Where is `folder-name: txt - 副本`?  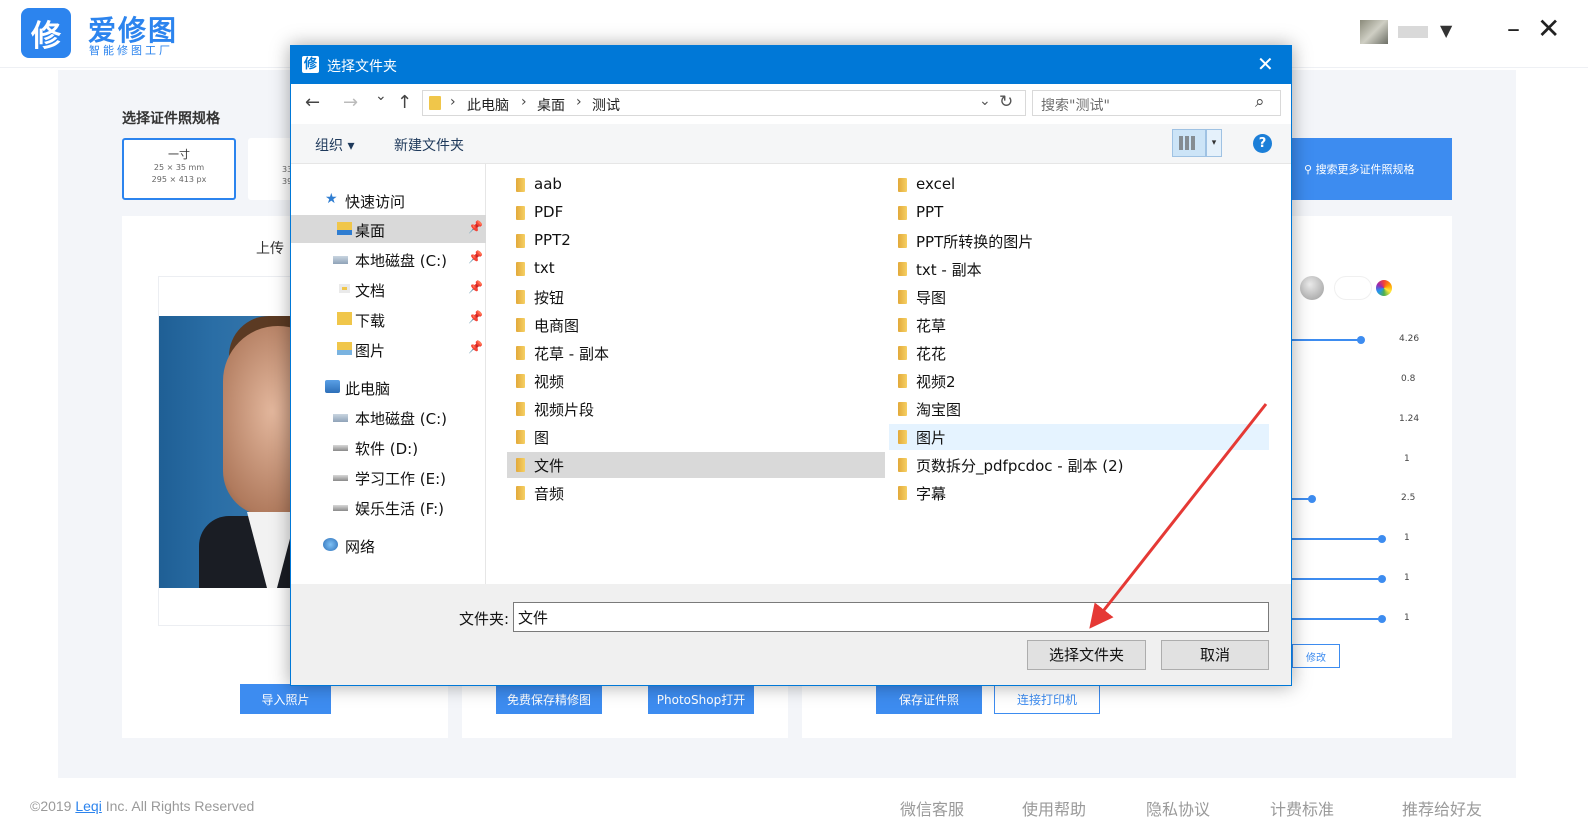 folder-name: txt - 副本 is located at coordinates (949, 270).